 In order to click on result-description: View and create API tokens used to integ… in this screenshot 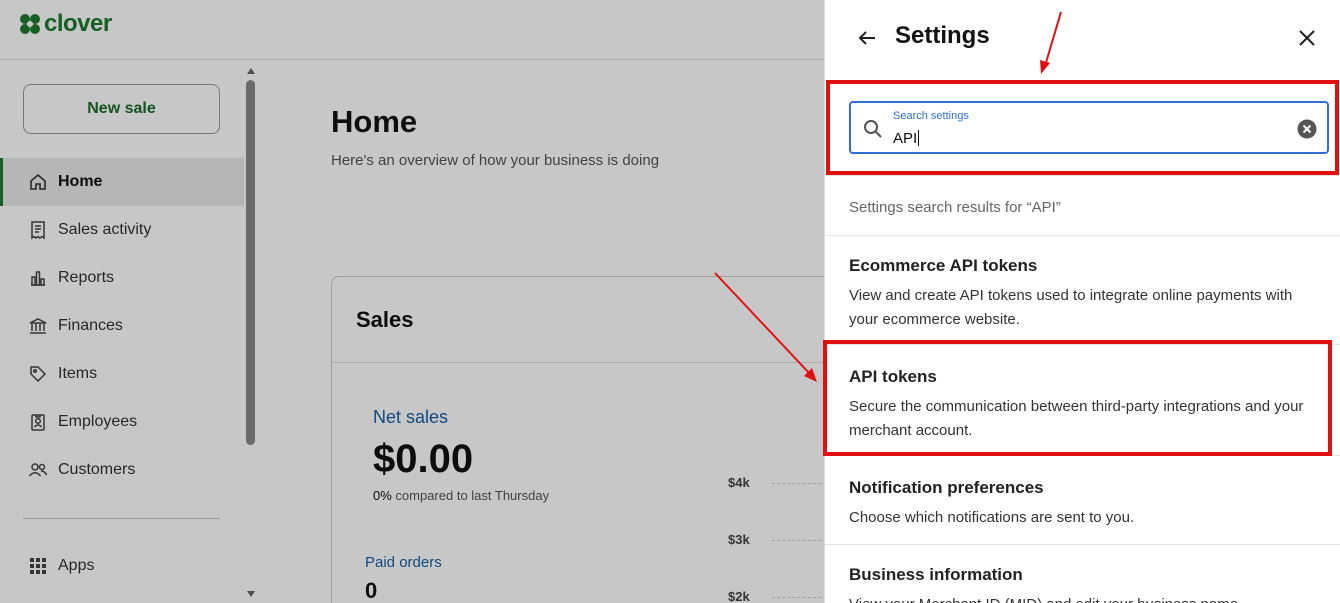, I will do `click(1071, 307)`.